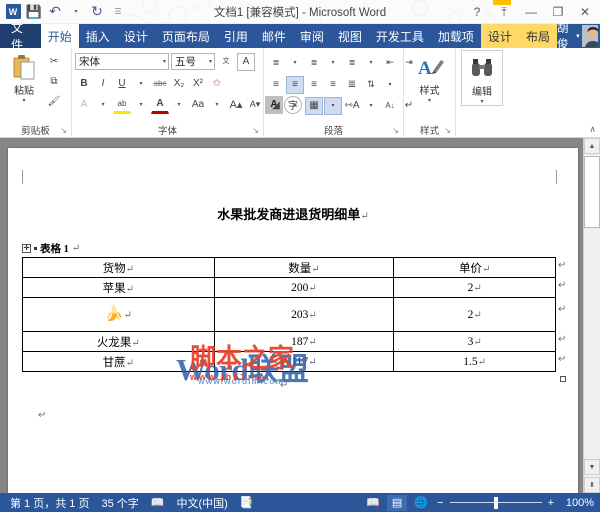 The image size is (600, 512). Describe the element at coordinates (201, 503) in the screenshot. I see `language-indicator: 中文(中国)` at that location.